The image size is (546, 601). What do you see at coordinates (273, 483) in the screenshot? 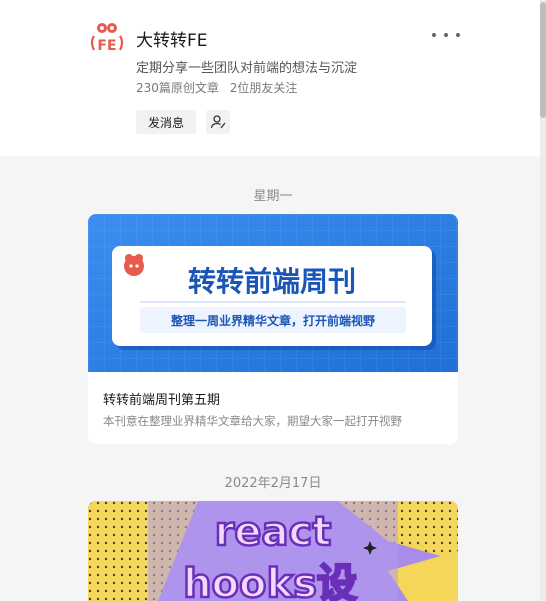
I see `date-separator: 2022年2月17日` at bounding box center [273, 483].